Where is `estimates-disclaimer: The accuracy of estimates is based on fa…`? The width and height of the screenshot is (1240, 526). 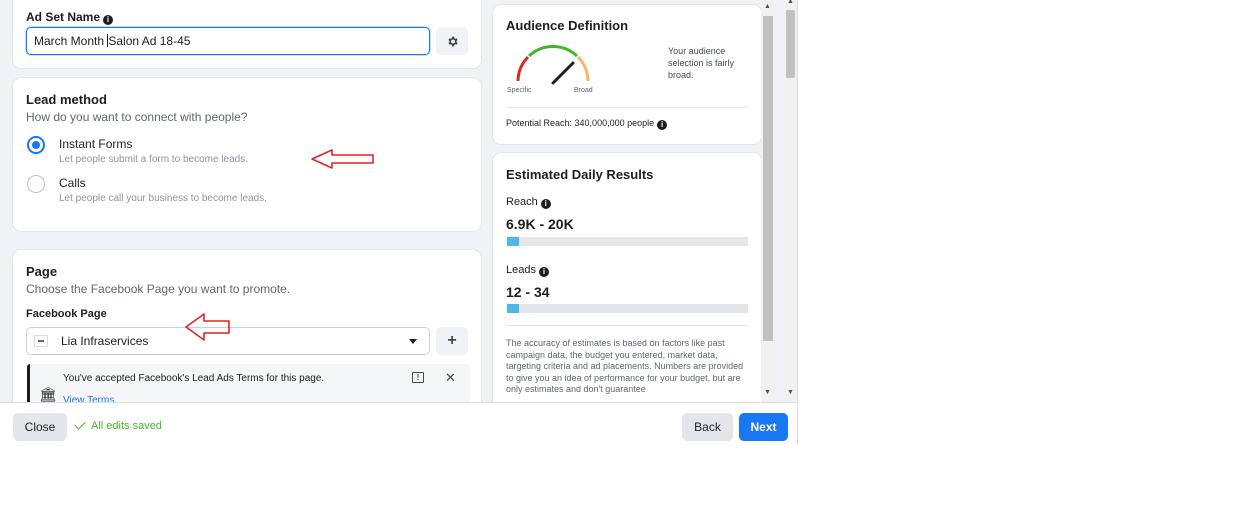
estimates-disclaimer: The accuracy of estimates is based on fa… is located at coordinates (625, 366).